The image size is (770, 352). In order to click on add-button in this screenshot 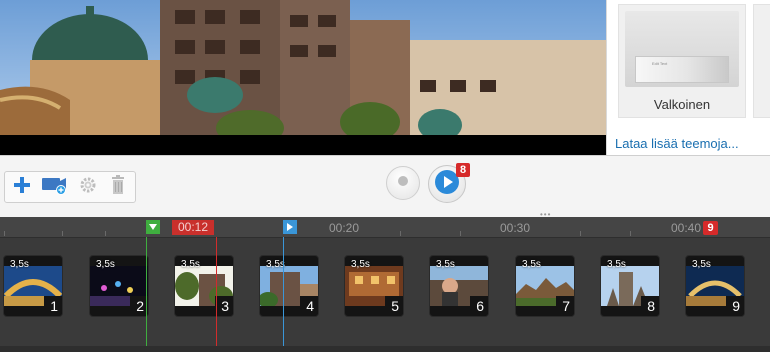, I will do `click(22, 187)`.